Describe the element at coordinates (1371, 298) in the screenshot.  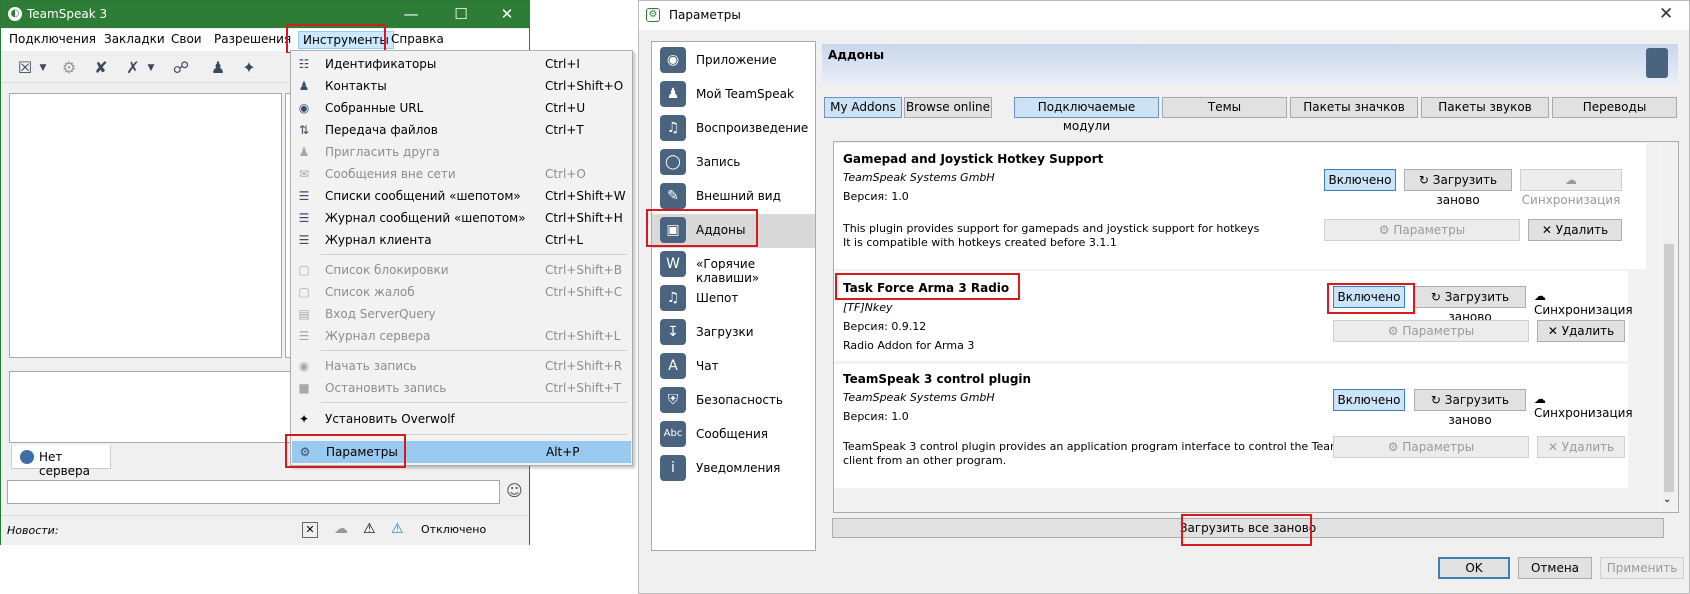
I see `annotation-box-enabled-button` at that location.